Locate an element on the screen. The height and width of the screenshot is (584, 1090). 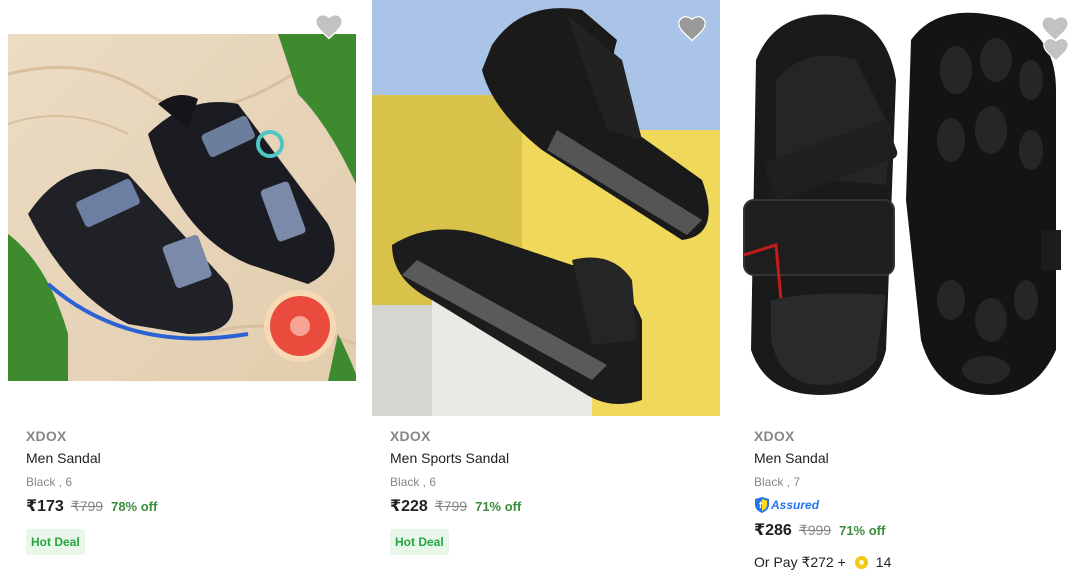
product-price: ₹173 is located at coordinates (45, 506).